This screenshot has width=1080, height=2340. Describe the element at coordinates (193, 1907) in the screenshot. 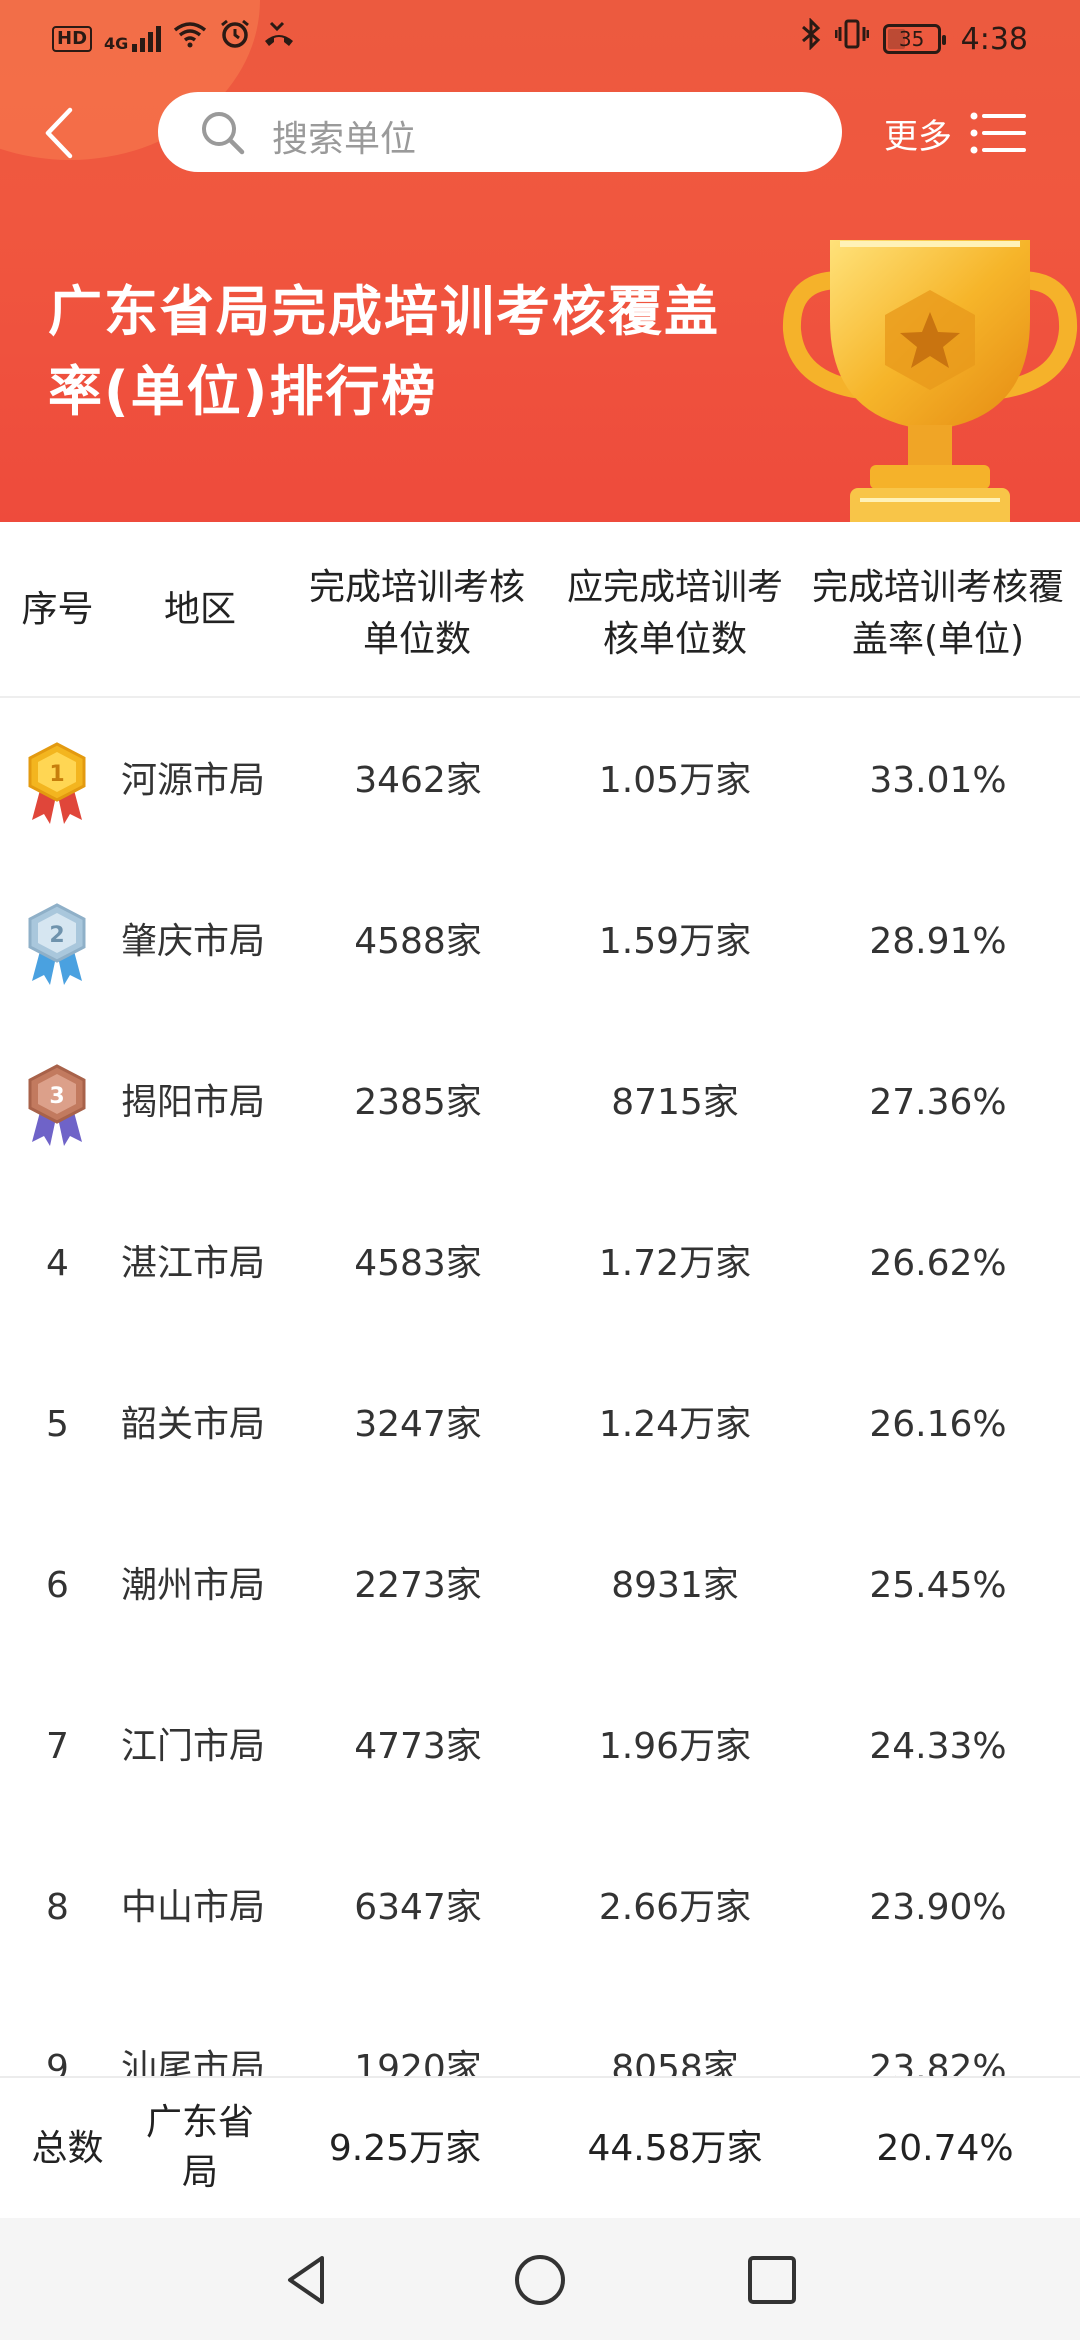

I see `region-cell: 中山市局` at that location.